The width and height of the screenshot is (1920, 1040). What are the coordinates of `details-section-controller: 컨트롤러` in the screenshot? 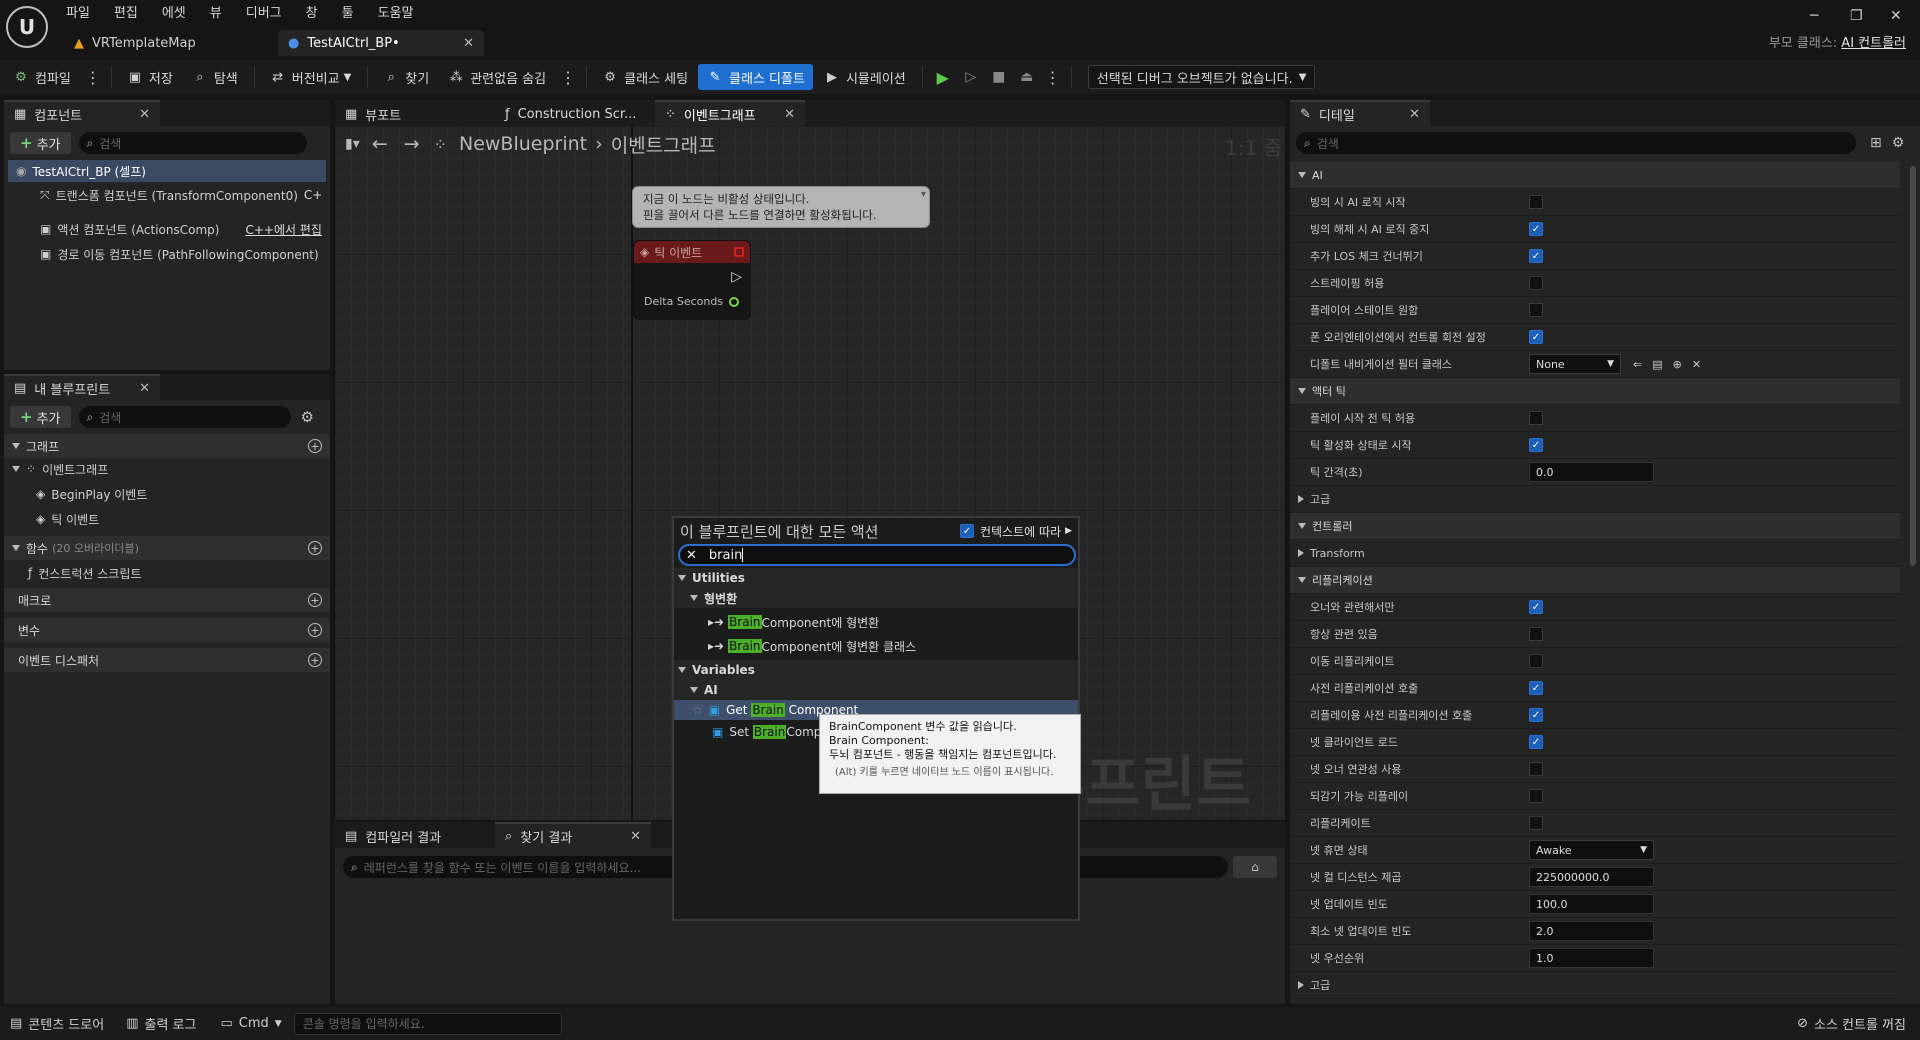 It's located at (1595, 526).